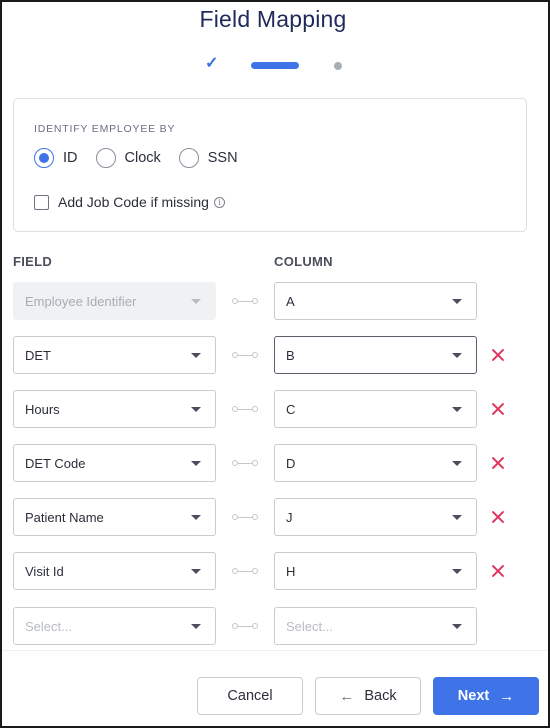 This screenshot has height=728, width=550. Describe the element at coordinates (105, 129) in the screenshot. I see `identify-employee-label: IDENTIFY EMPLOYEE BY` at that location.